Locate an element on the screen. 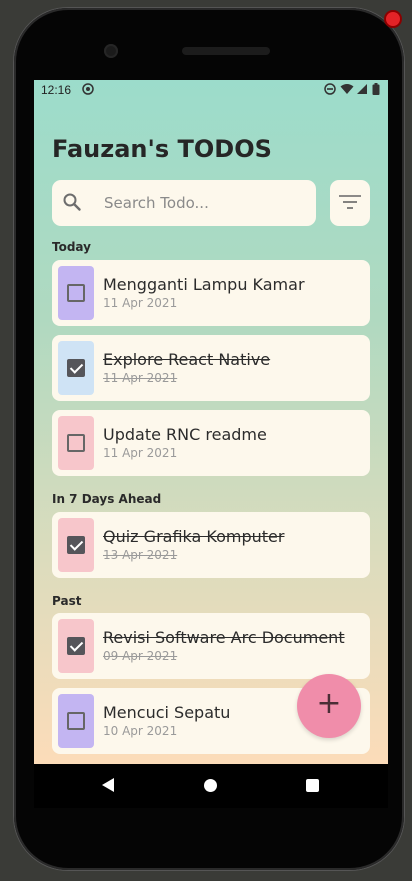 This screenshot has height=881, width=412. todo-card: Update RNC readme 11 Apr 2021 is located at coordinates (211, 443).